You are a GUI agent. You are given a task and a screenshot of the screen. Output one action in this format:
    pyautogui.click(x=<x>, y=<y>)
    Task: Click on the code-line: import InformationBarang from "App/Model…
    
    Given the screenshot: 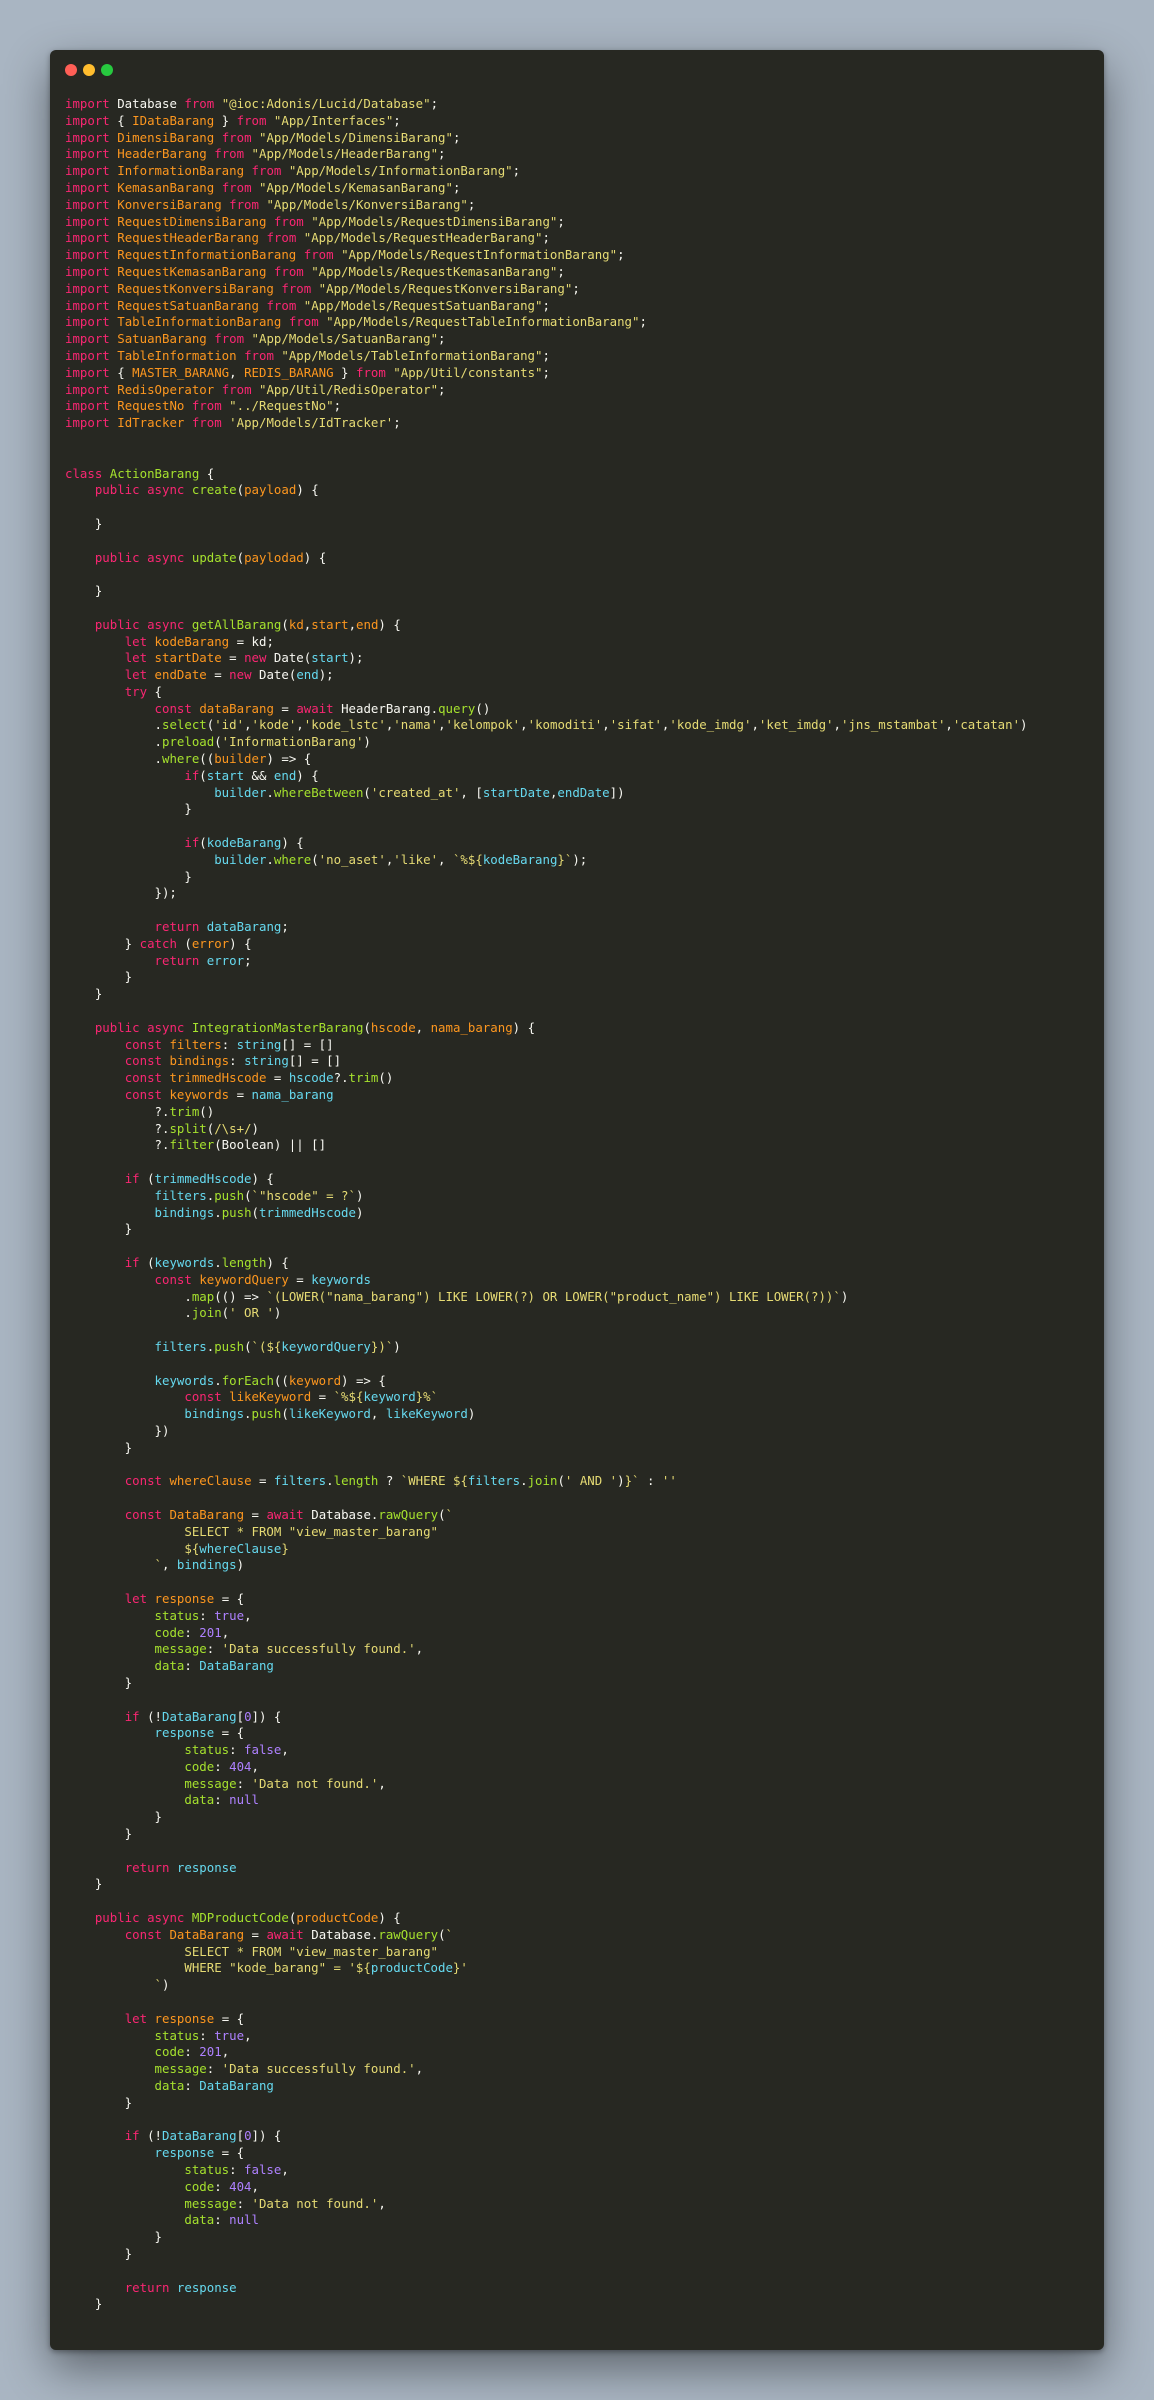 What is the action you would take?
    pyautogui.click(x=579, y=171)
    